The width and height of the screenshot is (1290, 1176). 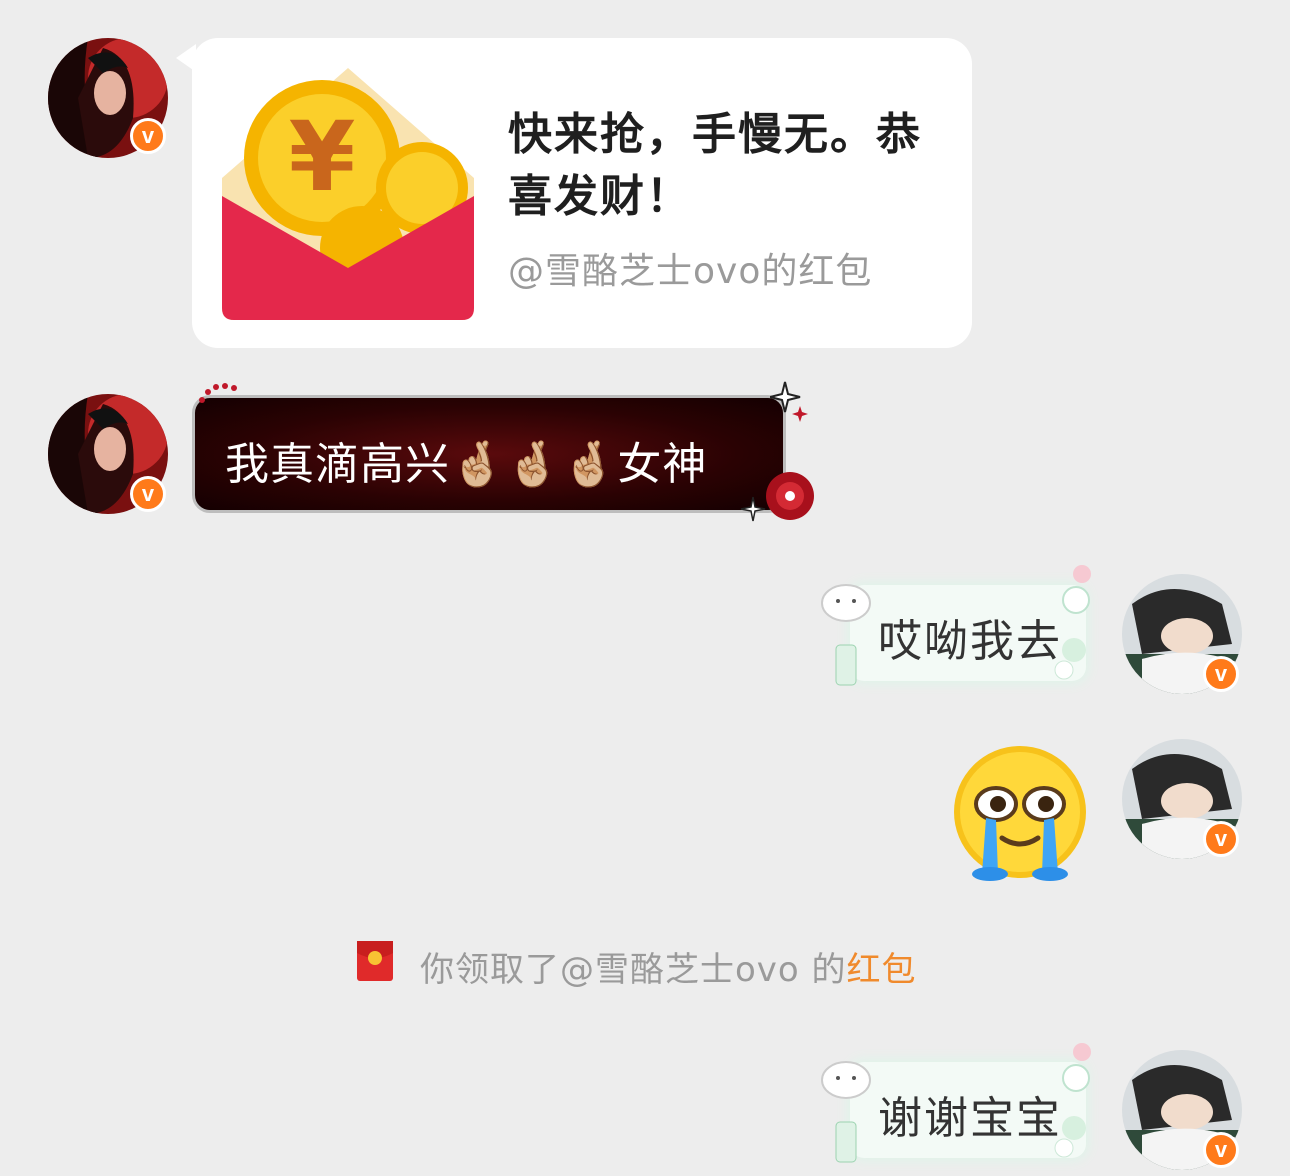 I want to click on text-message-bubble: 我真滴高兴🤞🏼🤞🏼🤞🏼女神, so click(x=489, y=454).